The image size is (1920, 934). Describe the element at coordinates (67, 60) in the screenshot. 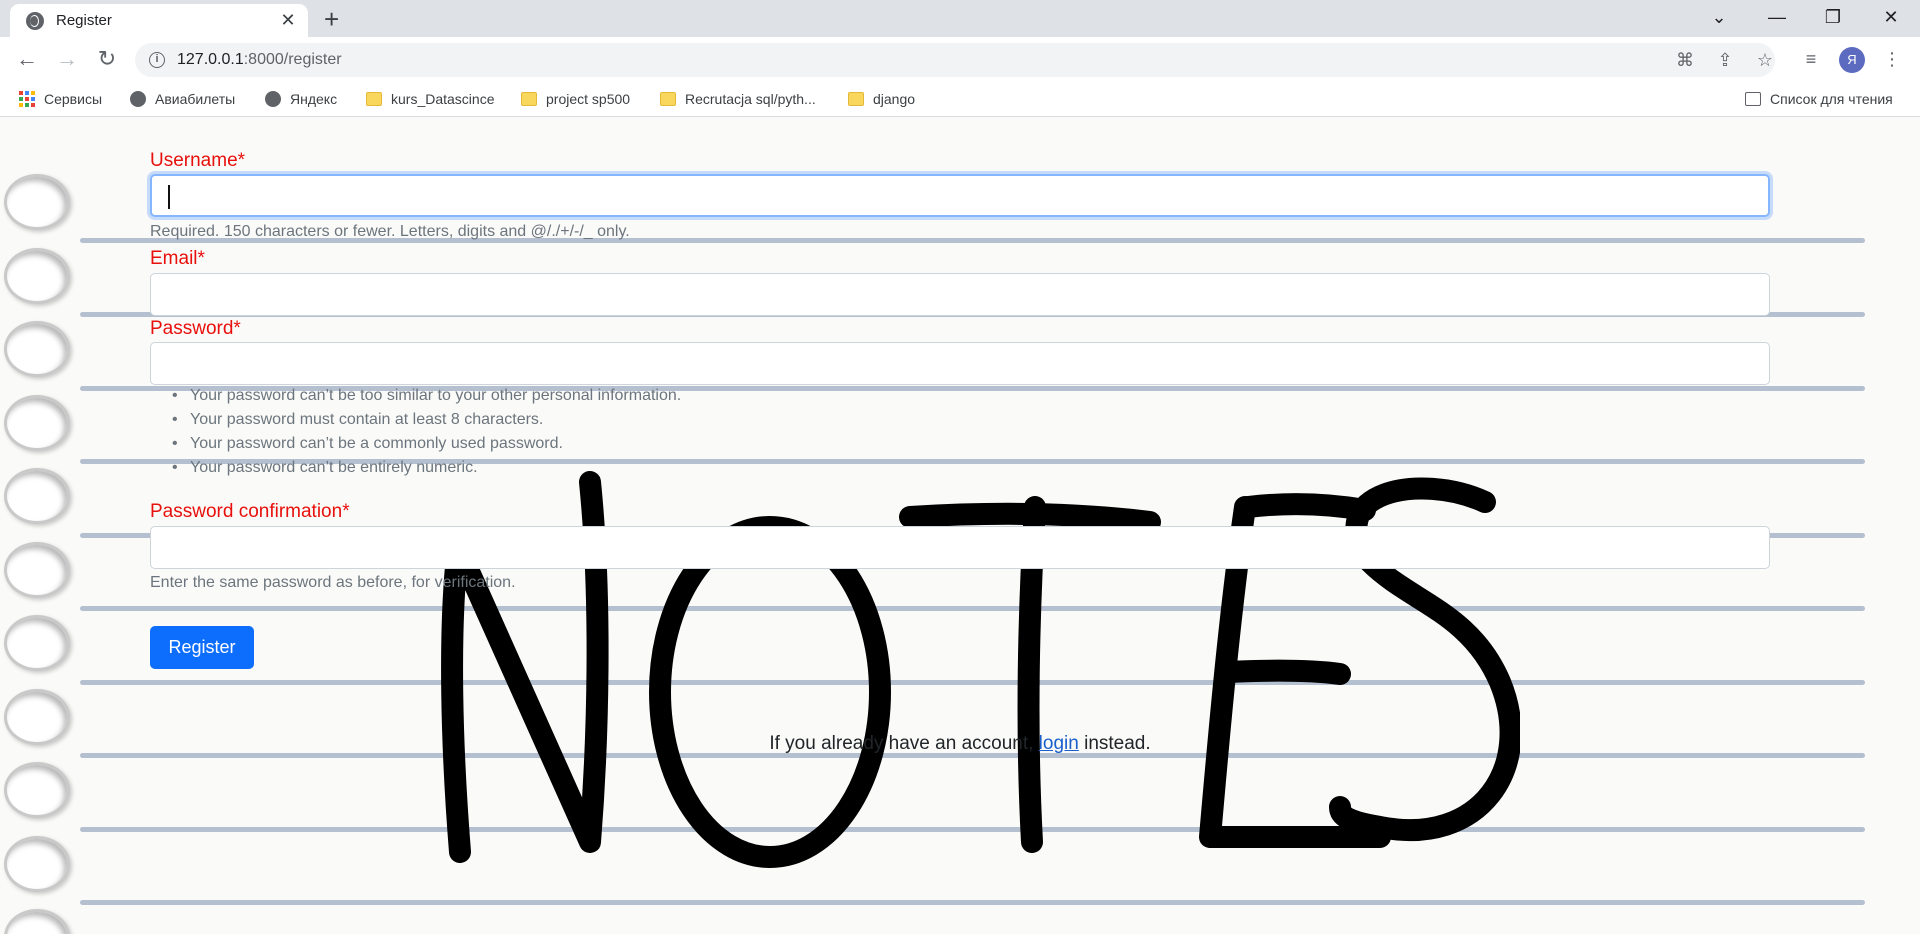

I see `forward-button: →` at that location.